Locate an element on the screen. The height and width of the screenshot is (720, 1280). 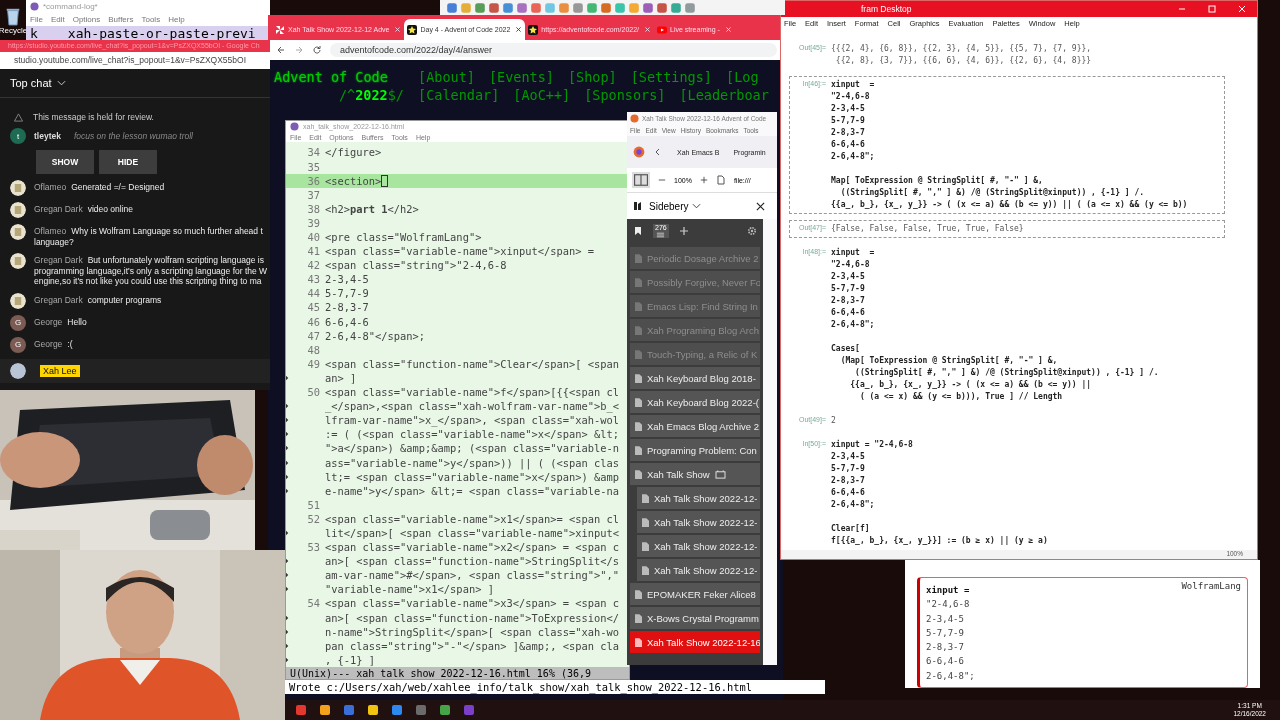
code-line: xinput = is located at coordinates (853, 252).